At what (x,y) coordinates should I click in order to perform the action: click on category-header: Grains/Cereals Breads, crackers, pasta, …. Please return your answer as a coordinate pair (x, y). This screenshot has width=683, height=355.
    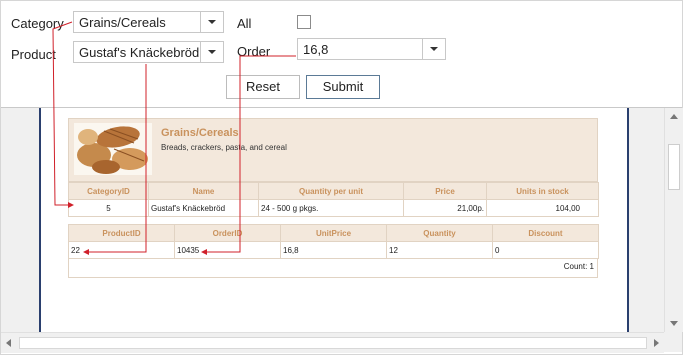
    Looking at the image, I should click on (333, 150).